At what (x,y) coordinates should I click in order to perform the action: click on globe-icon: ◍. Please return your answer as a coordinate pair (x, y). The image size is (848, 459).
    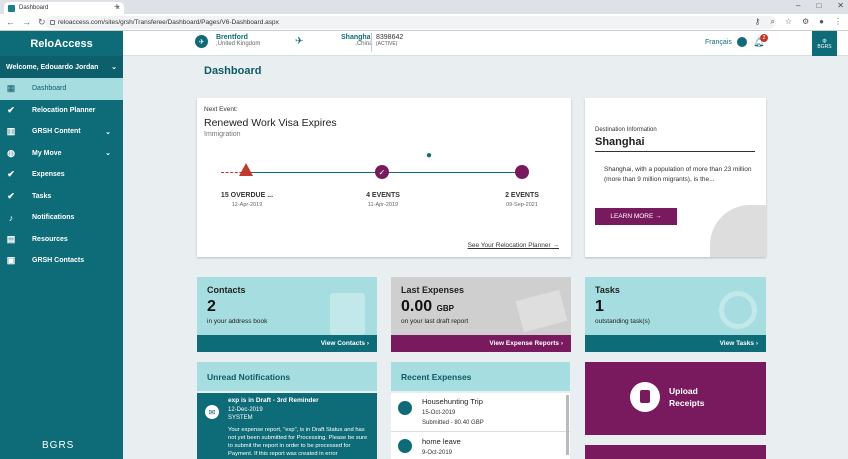
    Looking at the image, I should click on (11, 152).